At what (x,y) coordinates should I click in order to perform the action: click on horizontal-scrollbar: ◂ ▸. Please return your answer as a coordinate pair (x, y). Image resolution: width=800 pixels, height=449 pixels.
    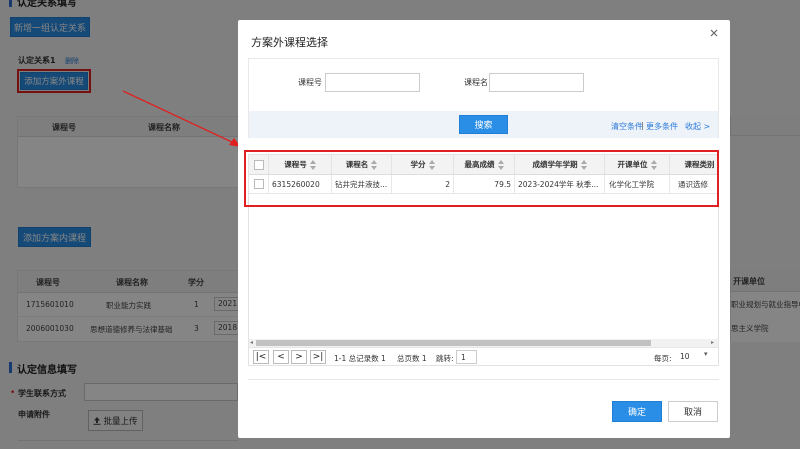
    Looking at the image, I should click on (483, 343).